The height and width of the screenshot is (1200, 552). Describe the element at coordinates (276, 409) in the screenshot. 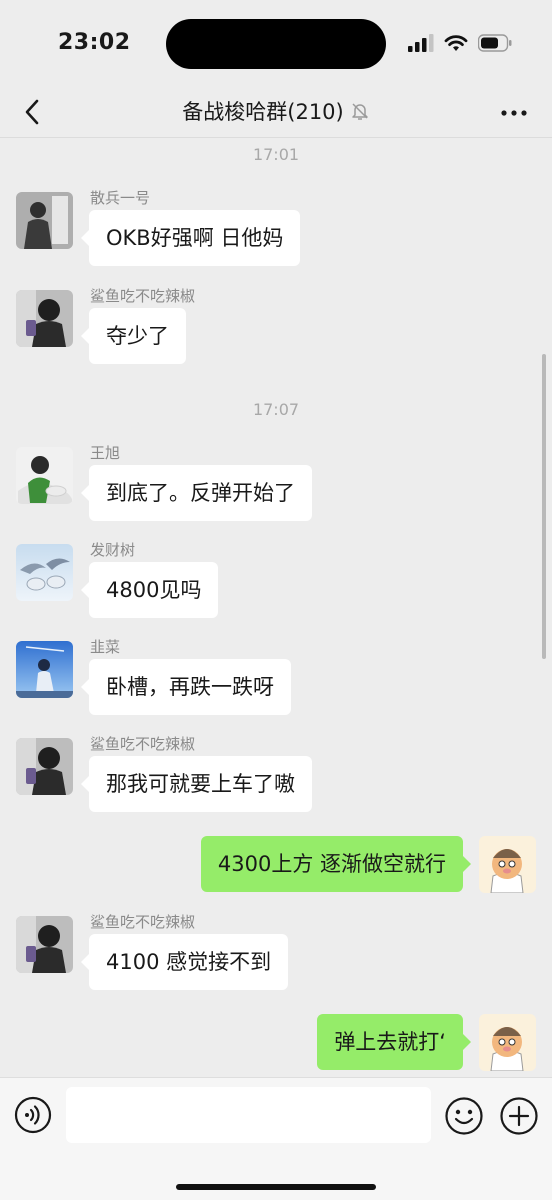

I see `timestamp: 17:07` at that location.